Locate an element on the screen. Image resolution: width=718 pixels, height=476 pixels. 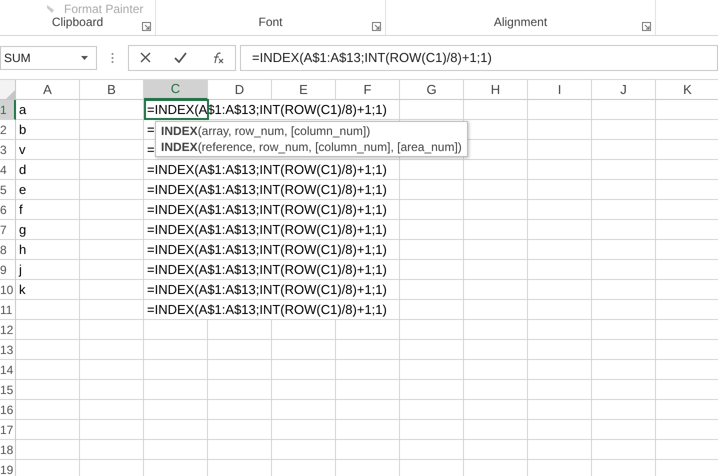
table-cell-text: e is located at coordinates (23, 190).